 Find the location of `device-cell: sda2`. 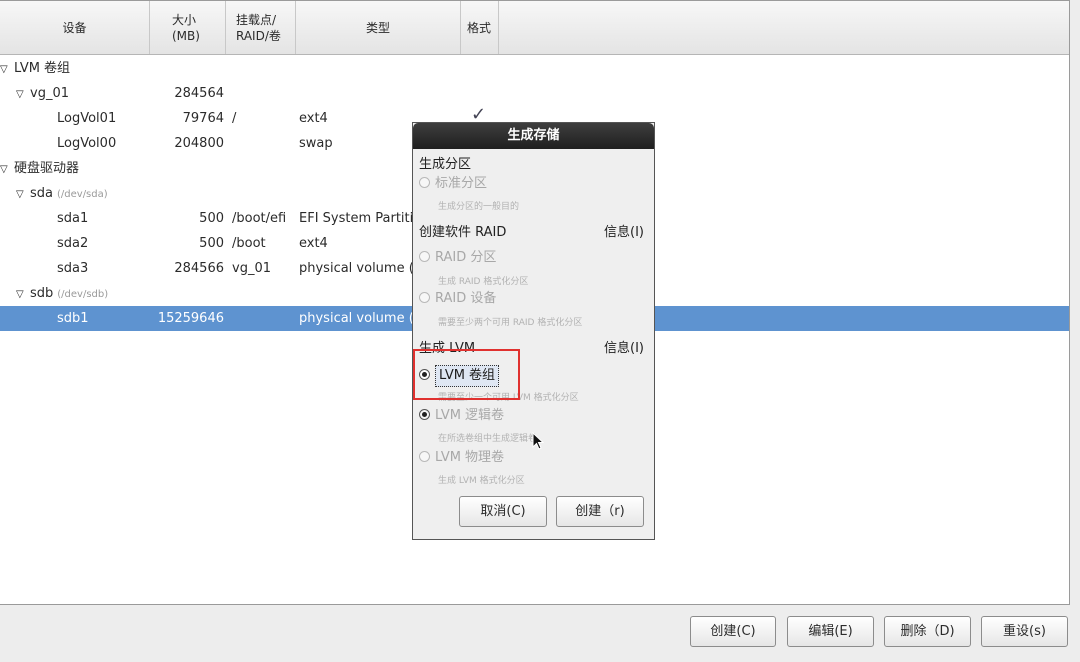

device-cell: sda2 is located at coordinates (103, 243).